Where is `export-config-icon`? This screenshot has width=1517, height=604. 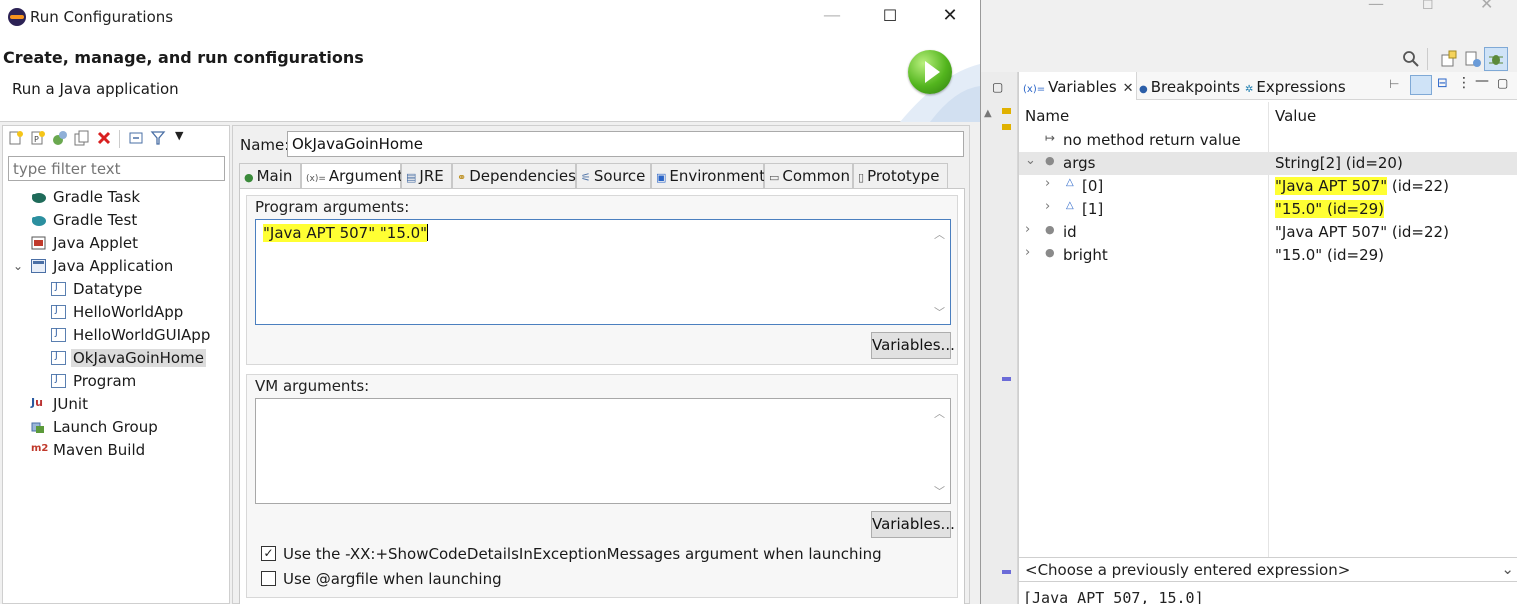
export-config-icon is located at coordinates (60, 138).